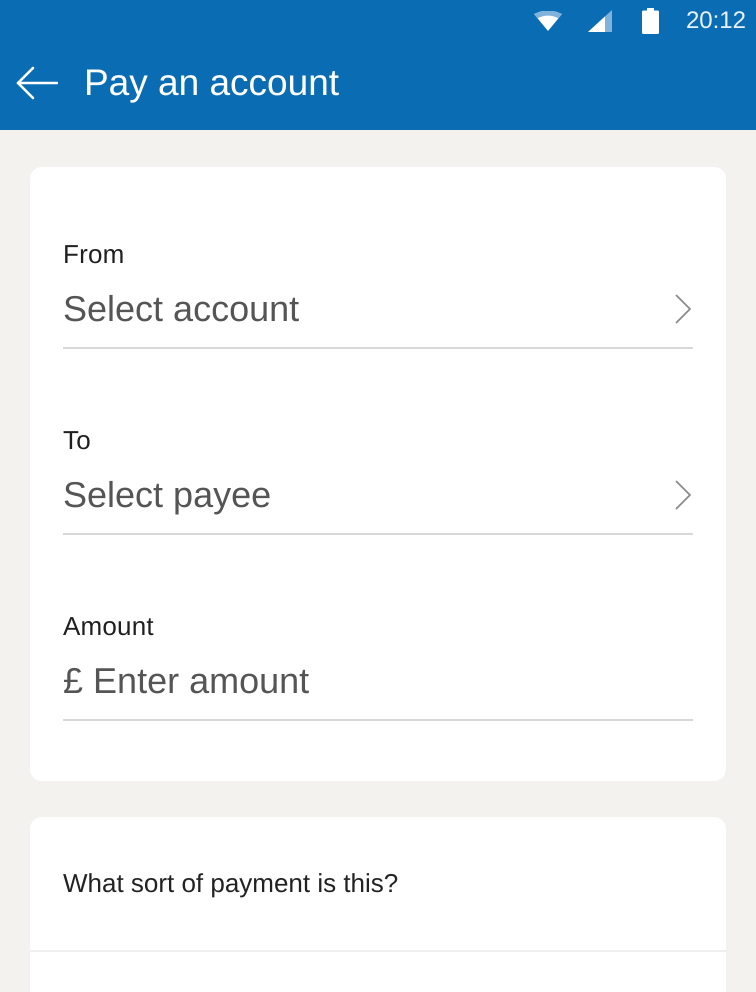 This screenshot has height=992, width=756. I want to click on amount-input: Enter amount, so click(393, 681).